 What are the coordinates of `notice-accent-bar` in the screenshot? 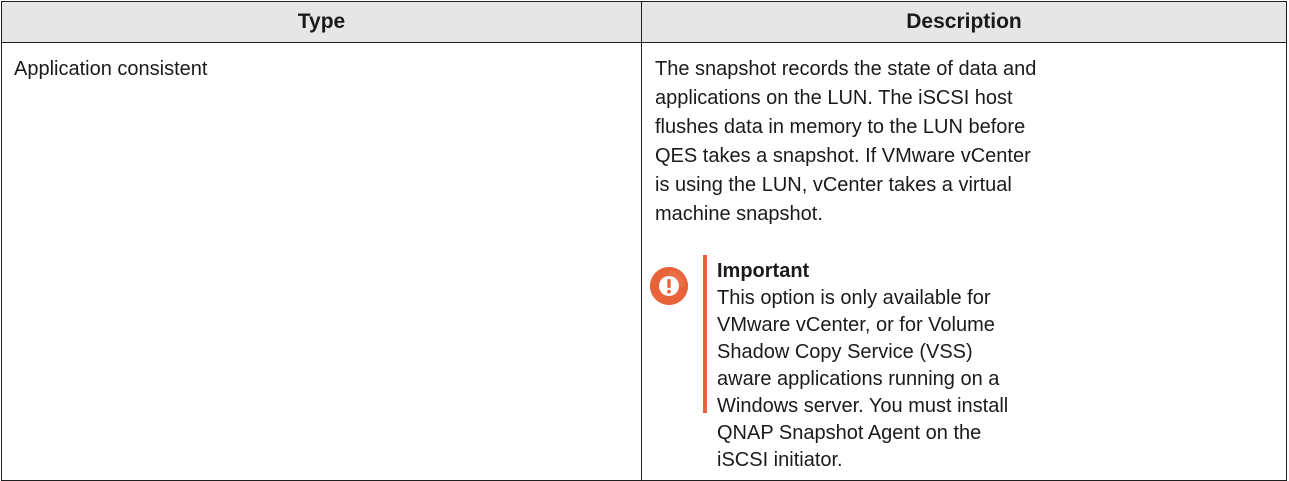 It's located at (705, 334).